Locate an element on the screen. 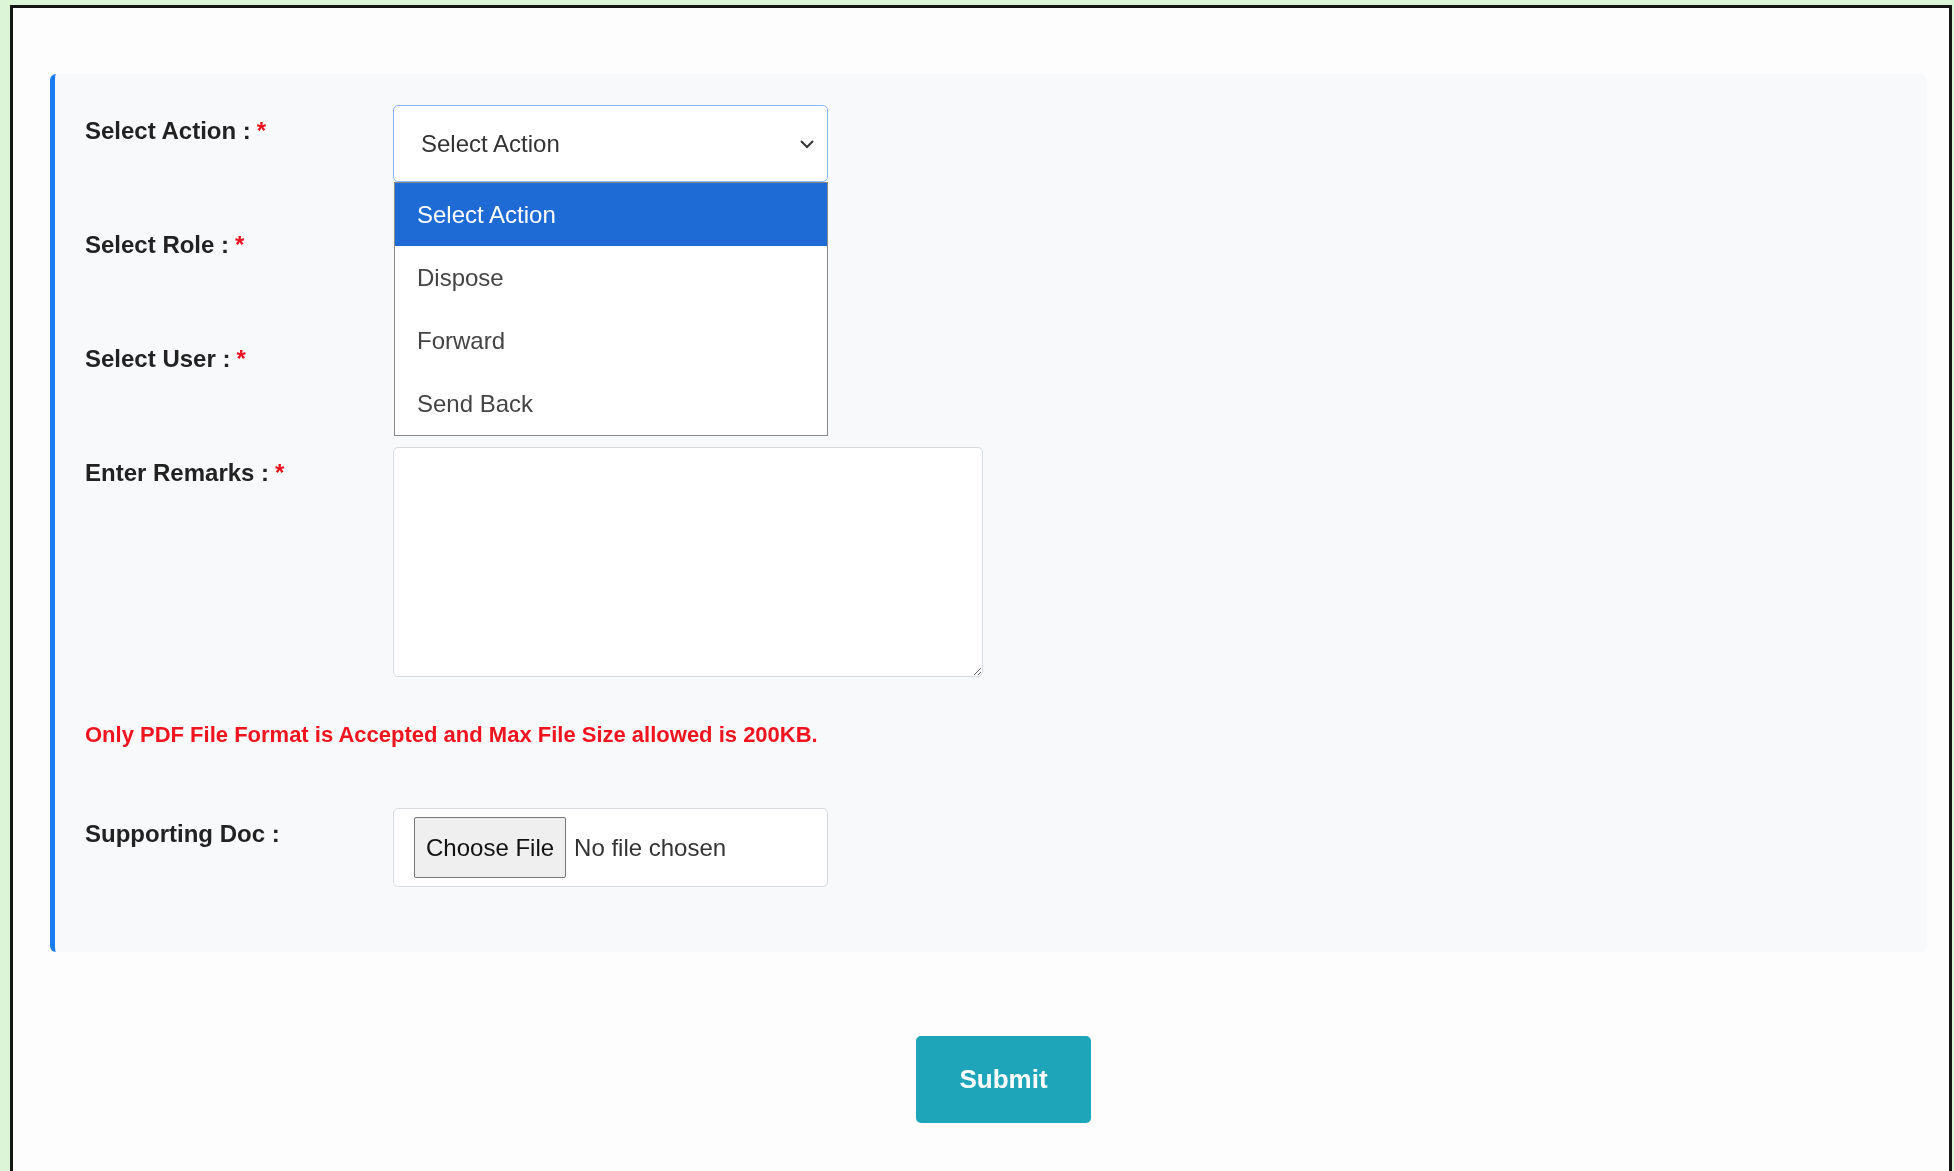 Image resolution: width=1954 pixels, height=1171 pixels. remarks-field is located at coordinates (688, 562).